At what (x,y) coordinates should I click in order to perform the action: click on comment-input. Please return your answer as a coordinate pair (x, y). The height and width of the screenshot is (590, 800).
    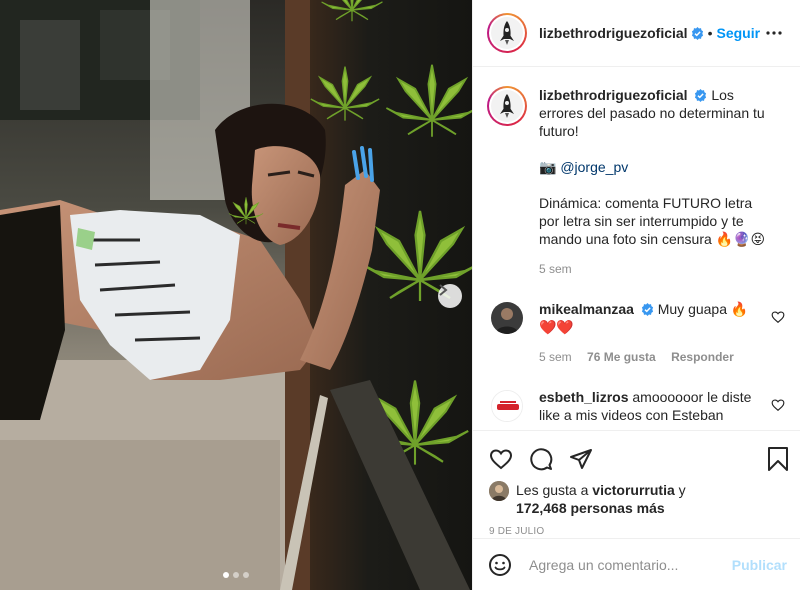
    Looking at the image, I should click on (629, 564).